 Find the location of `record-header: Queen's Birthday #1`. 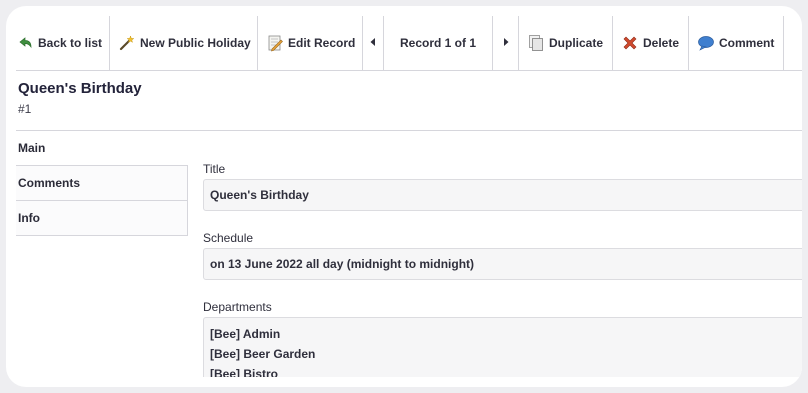

record-header: Queen's Birthday #1 is located at coordinates (80, 98).